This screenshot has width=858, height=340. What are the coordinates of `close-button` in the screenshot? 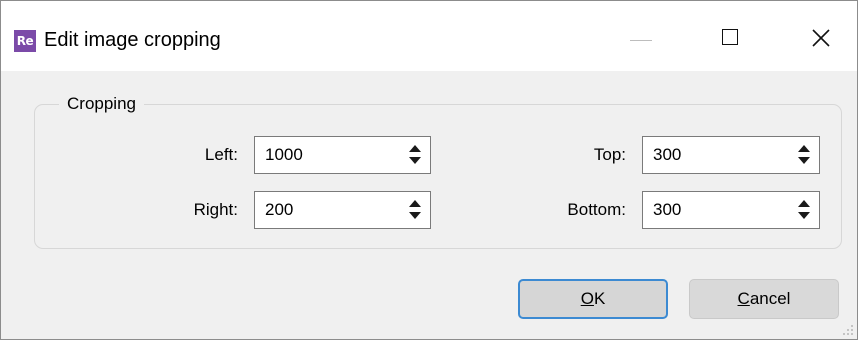 It's located at (819, 36).